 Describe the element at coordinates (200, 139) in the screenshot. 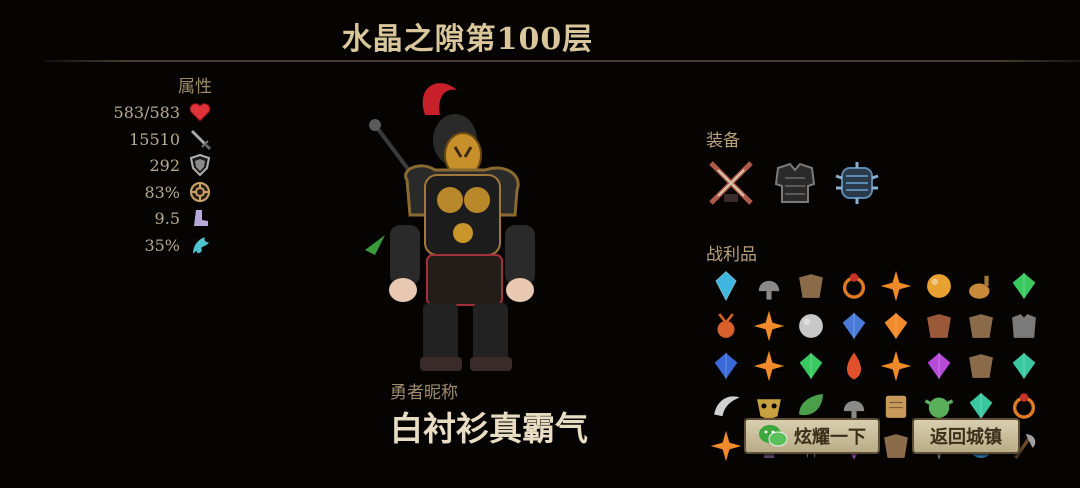

I see `sword-icon` at that location.